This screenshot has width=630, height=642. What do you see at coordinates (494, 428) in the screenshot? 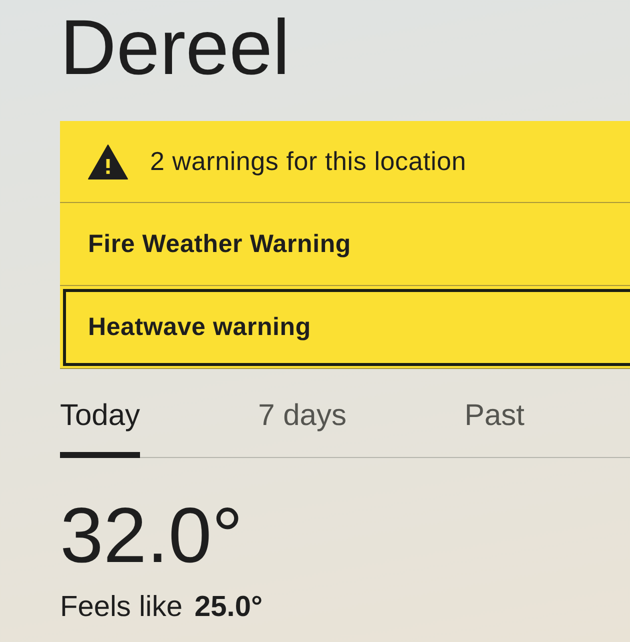
I see `forecast-tab: Past` at bounding box center [494, 428].